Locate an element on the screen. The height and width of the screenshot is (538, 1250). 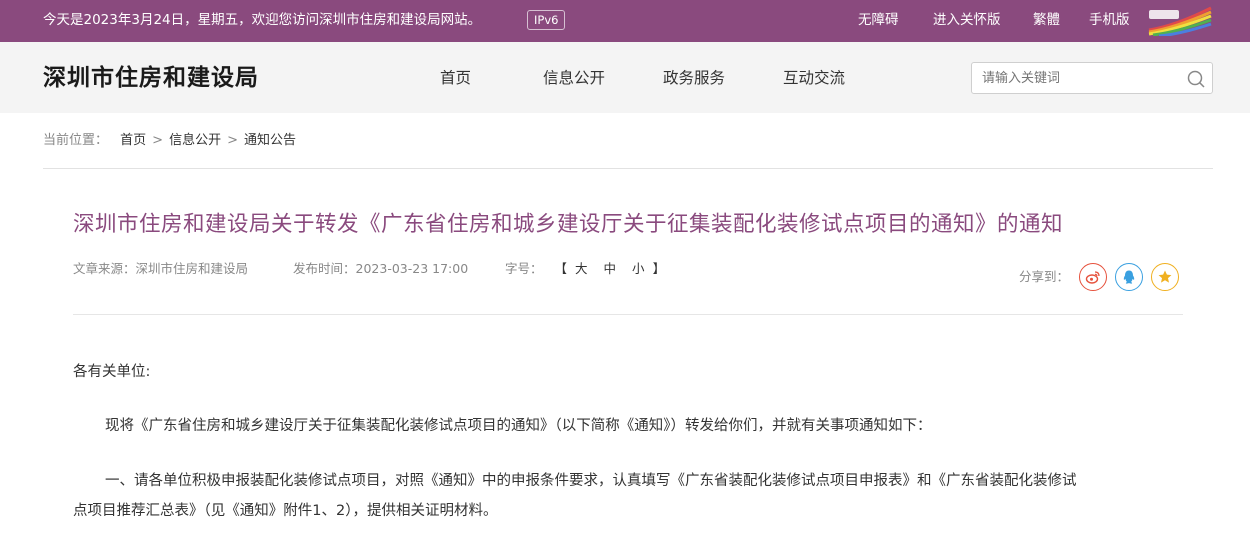
share-qq-button is located at coordinates (1129, 277).